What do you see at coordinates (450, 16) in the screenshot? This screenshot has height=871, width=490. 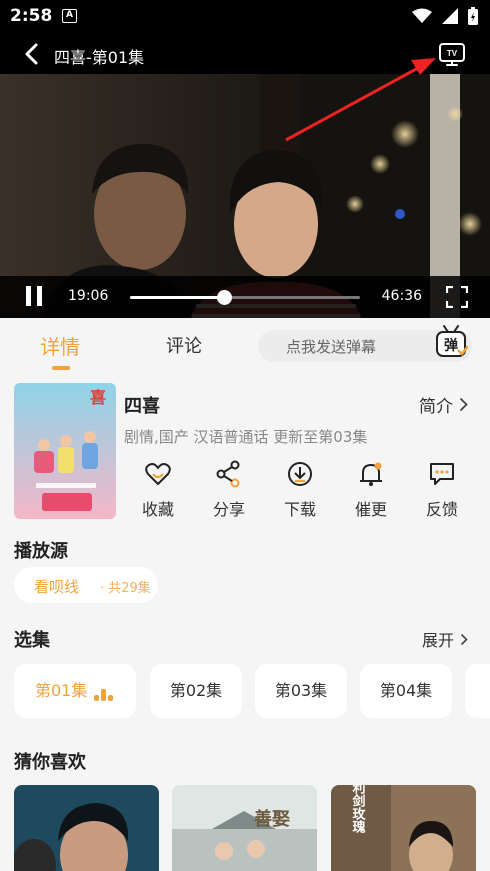 I see `signal-icon` at bounding box center [450, 16].